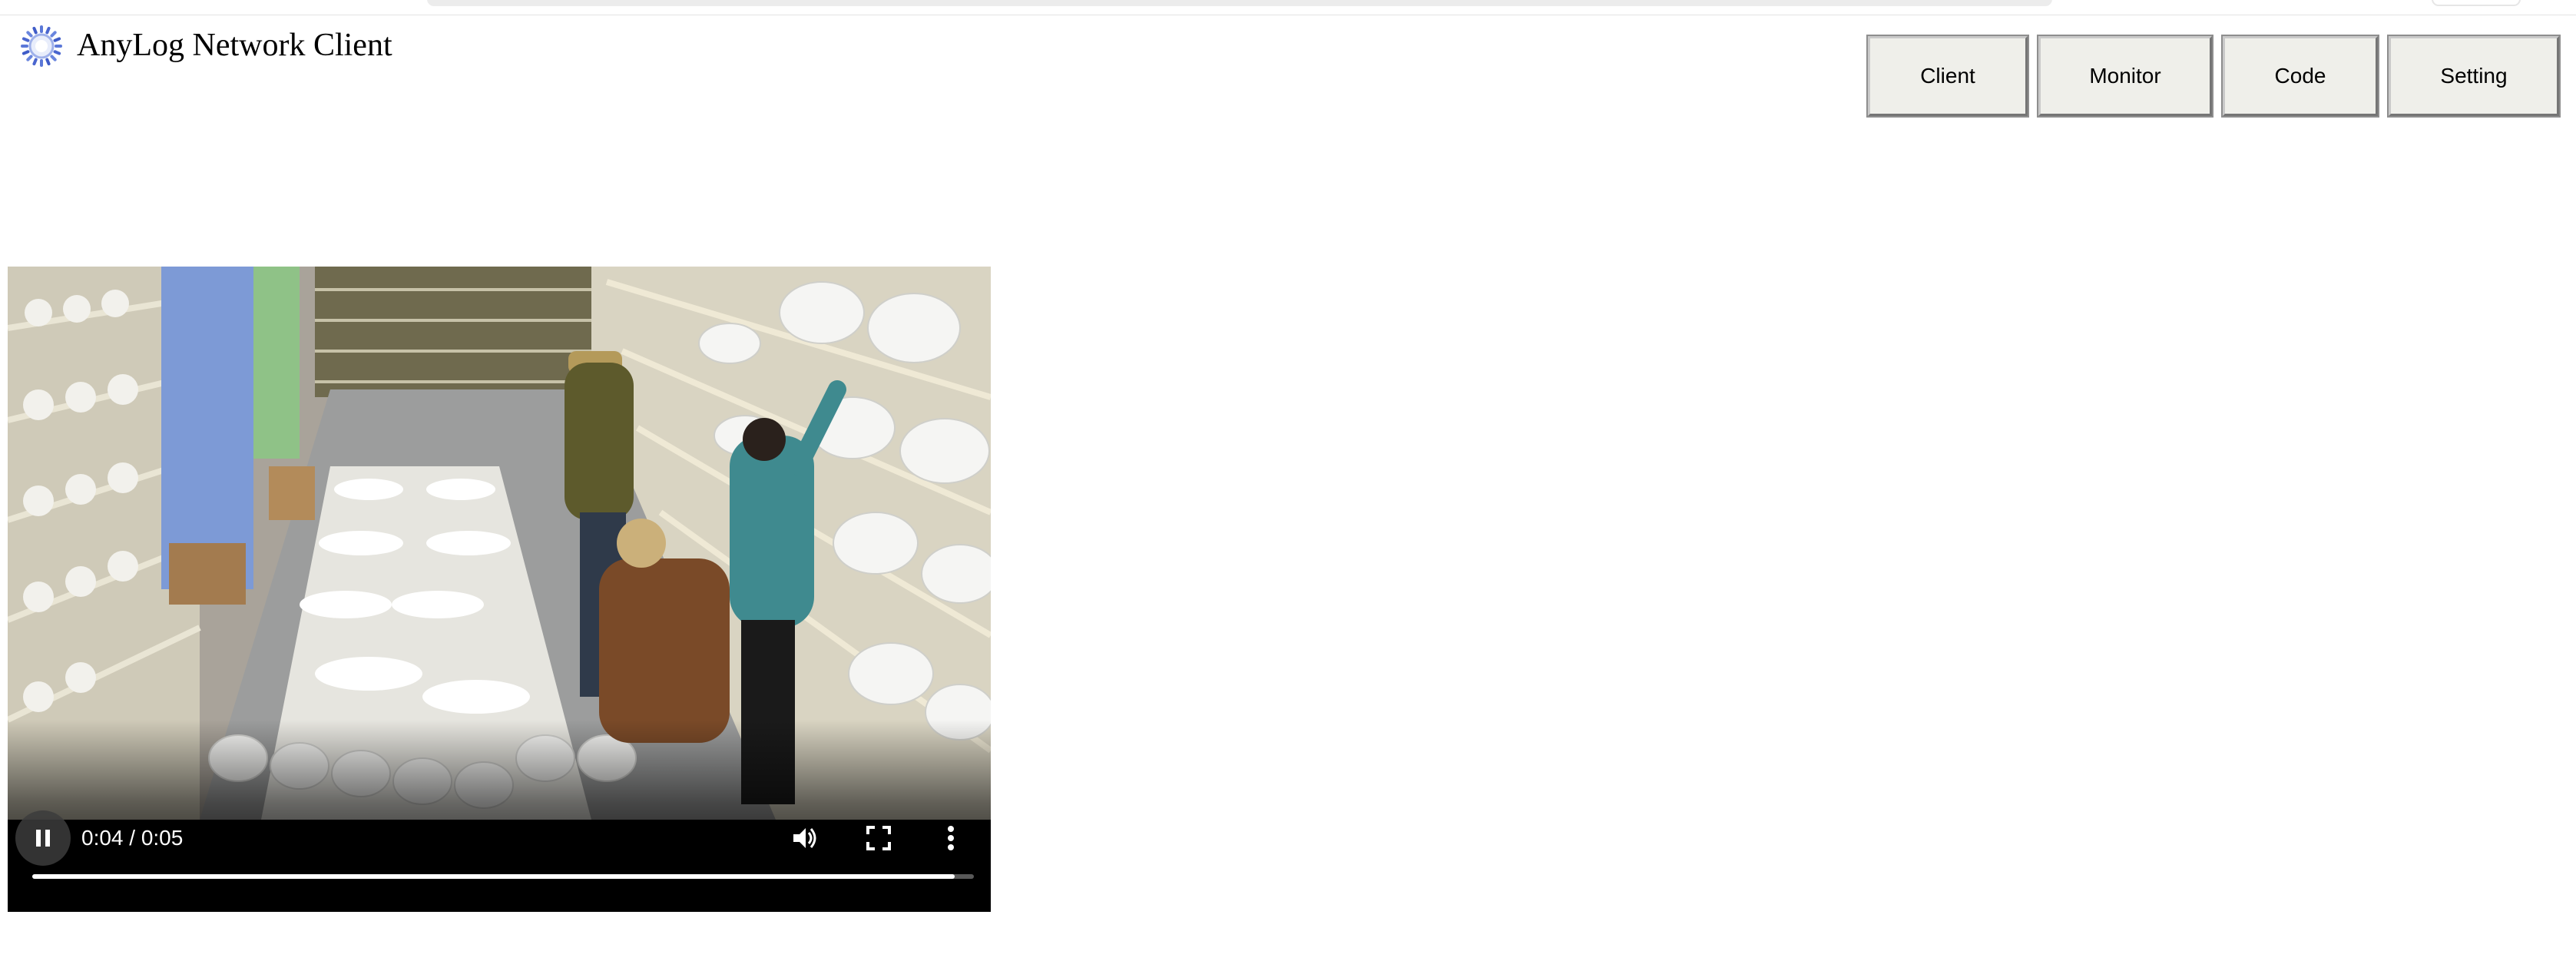 Image resolution: width=2576 pixels, height=971 pixels. I want to click on browser-toolbar-strip, so click(1288, 7).